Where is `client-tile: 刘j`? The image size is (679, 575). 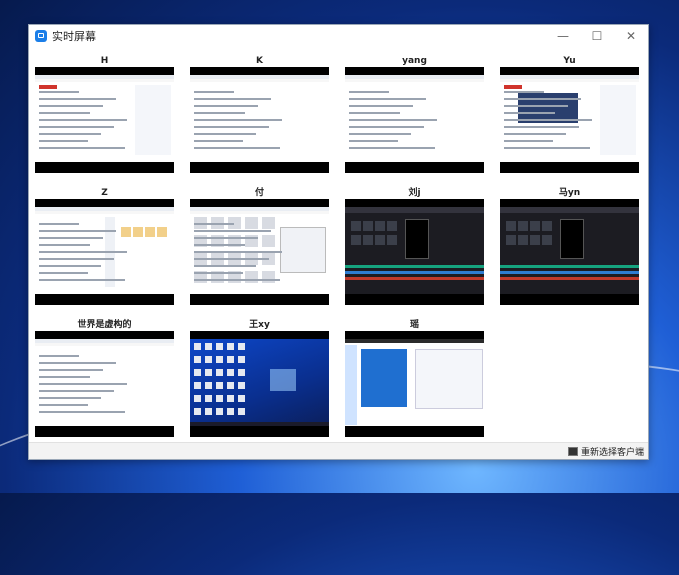 client-tile: 刘j is located at coordinates (414, 248).